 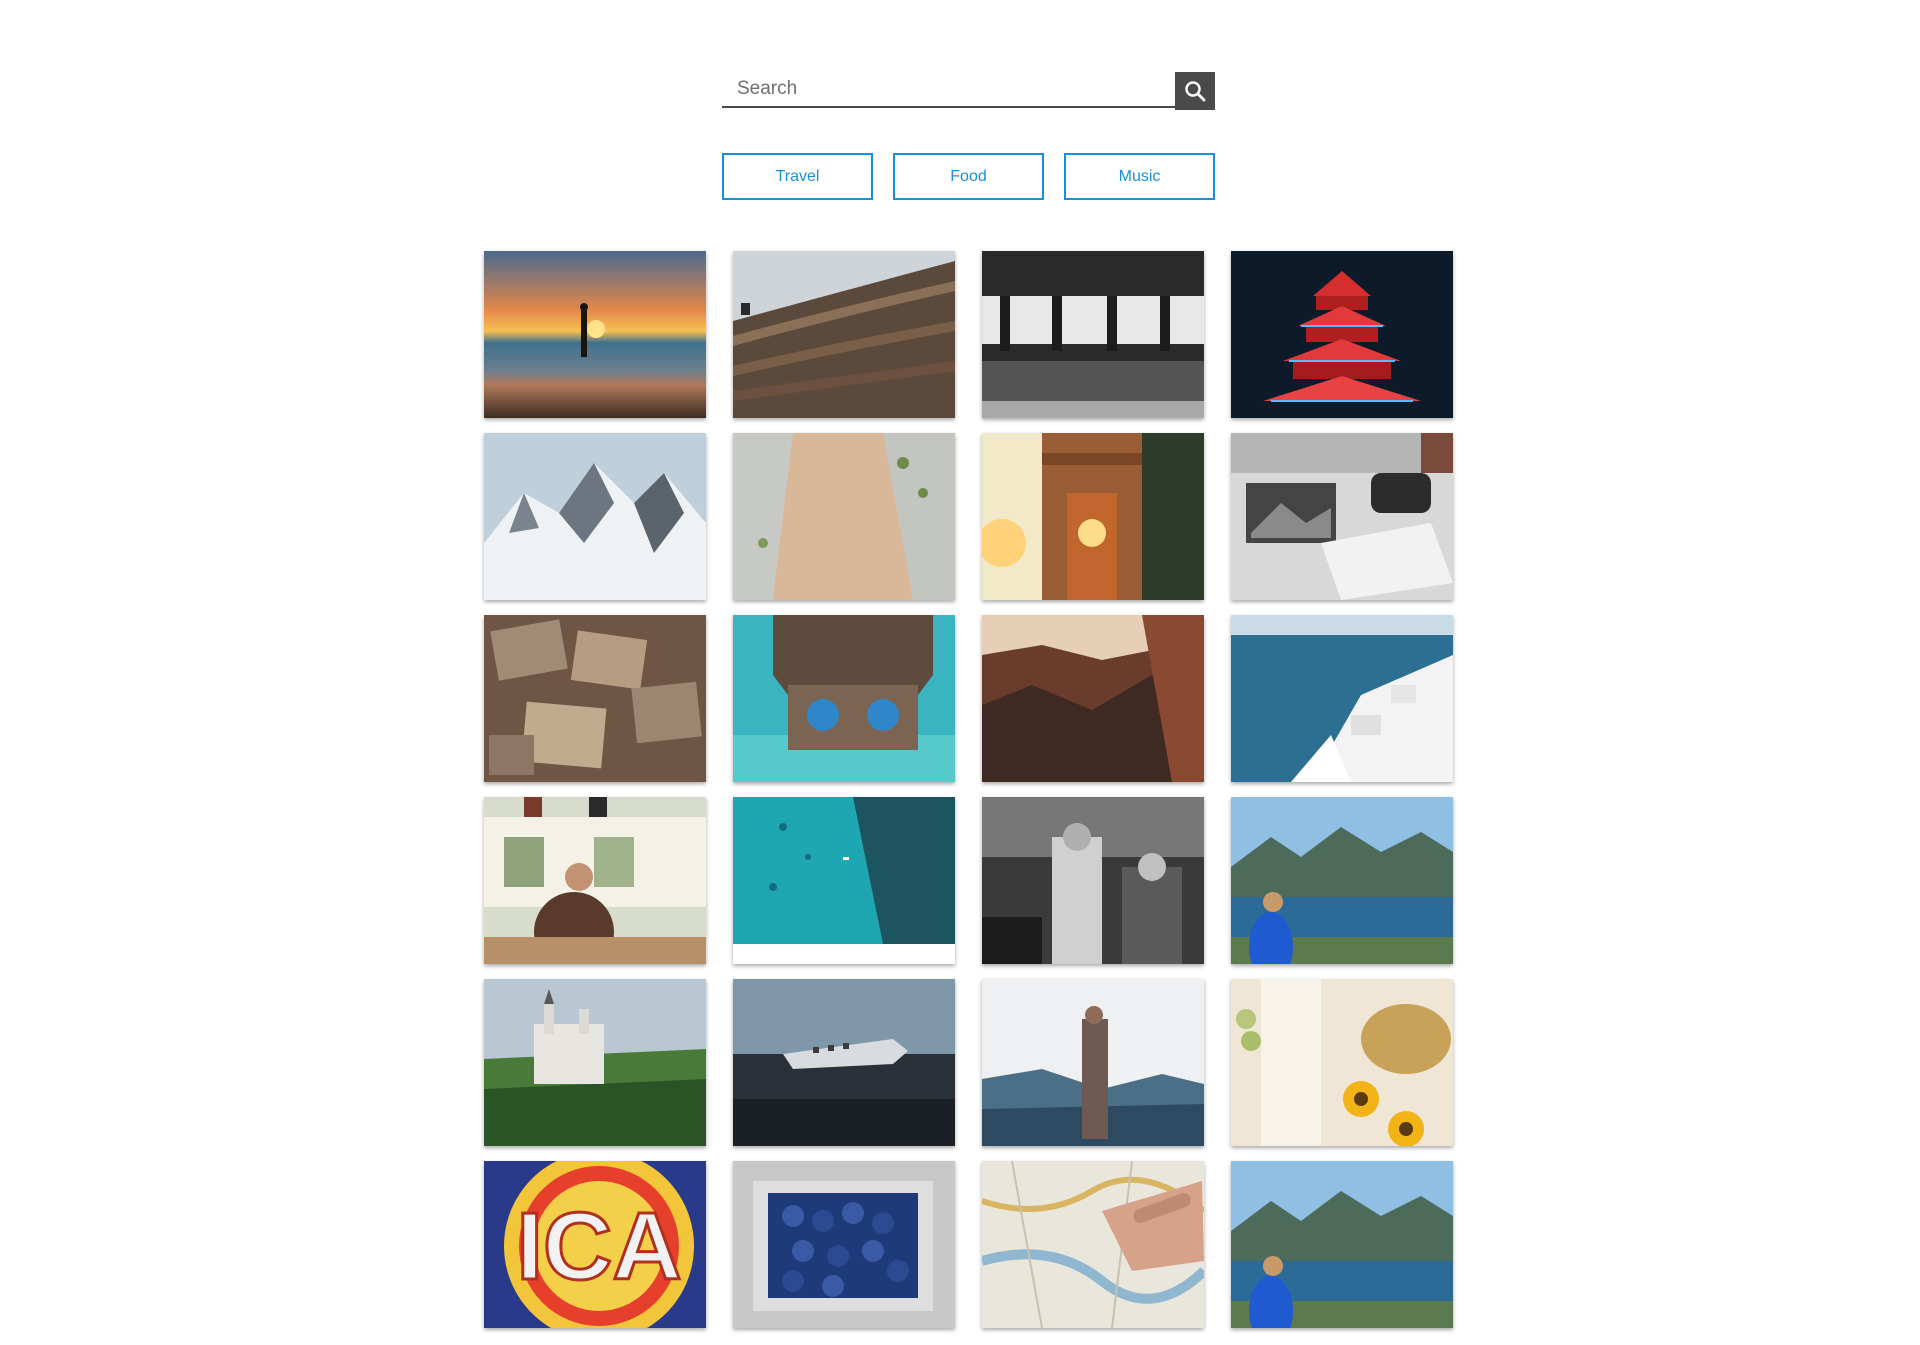 What do you see at coordinates (1139, 176) in the screenshot?
I see `category-button-music: Music` at bounding box center [1139, 176].